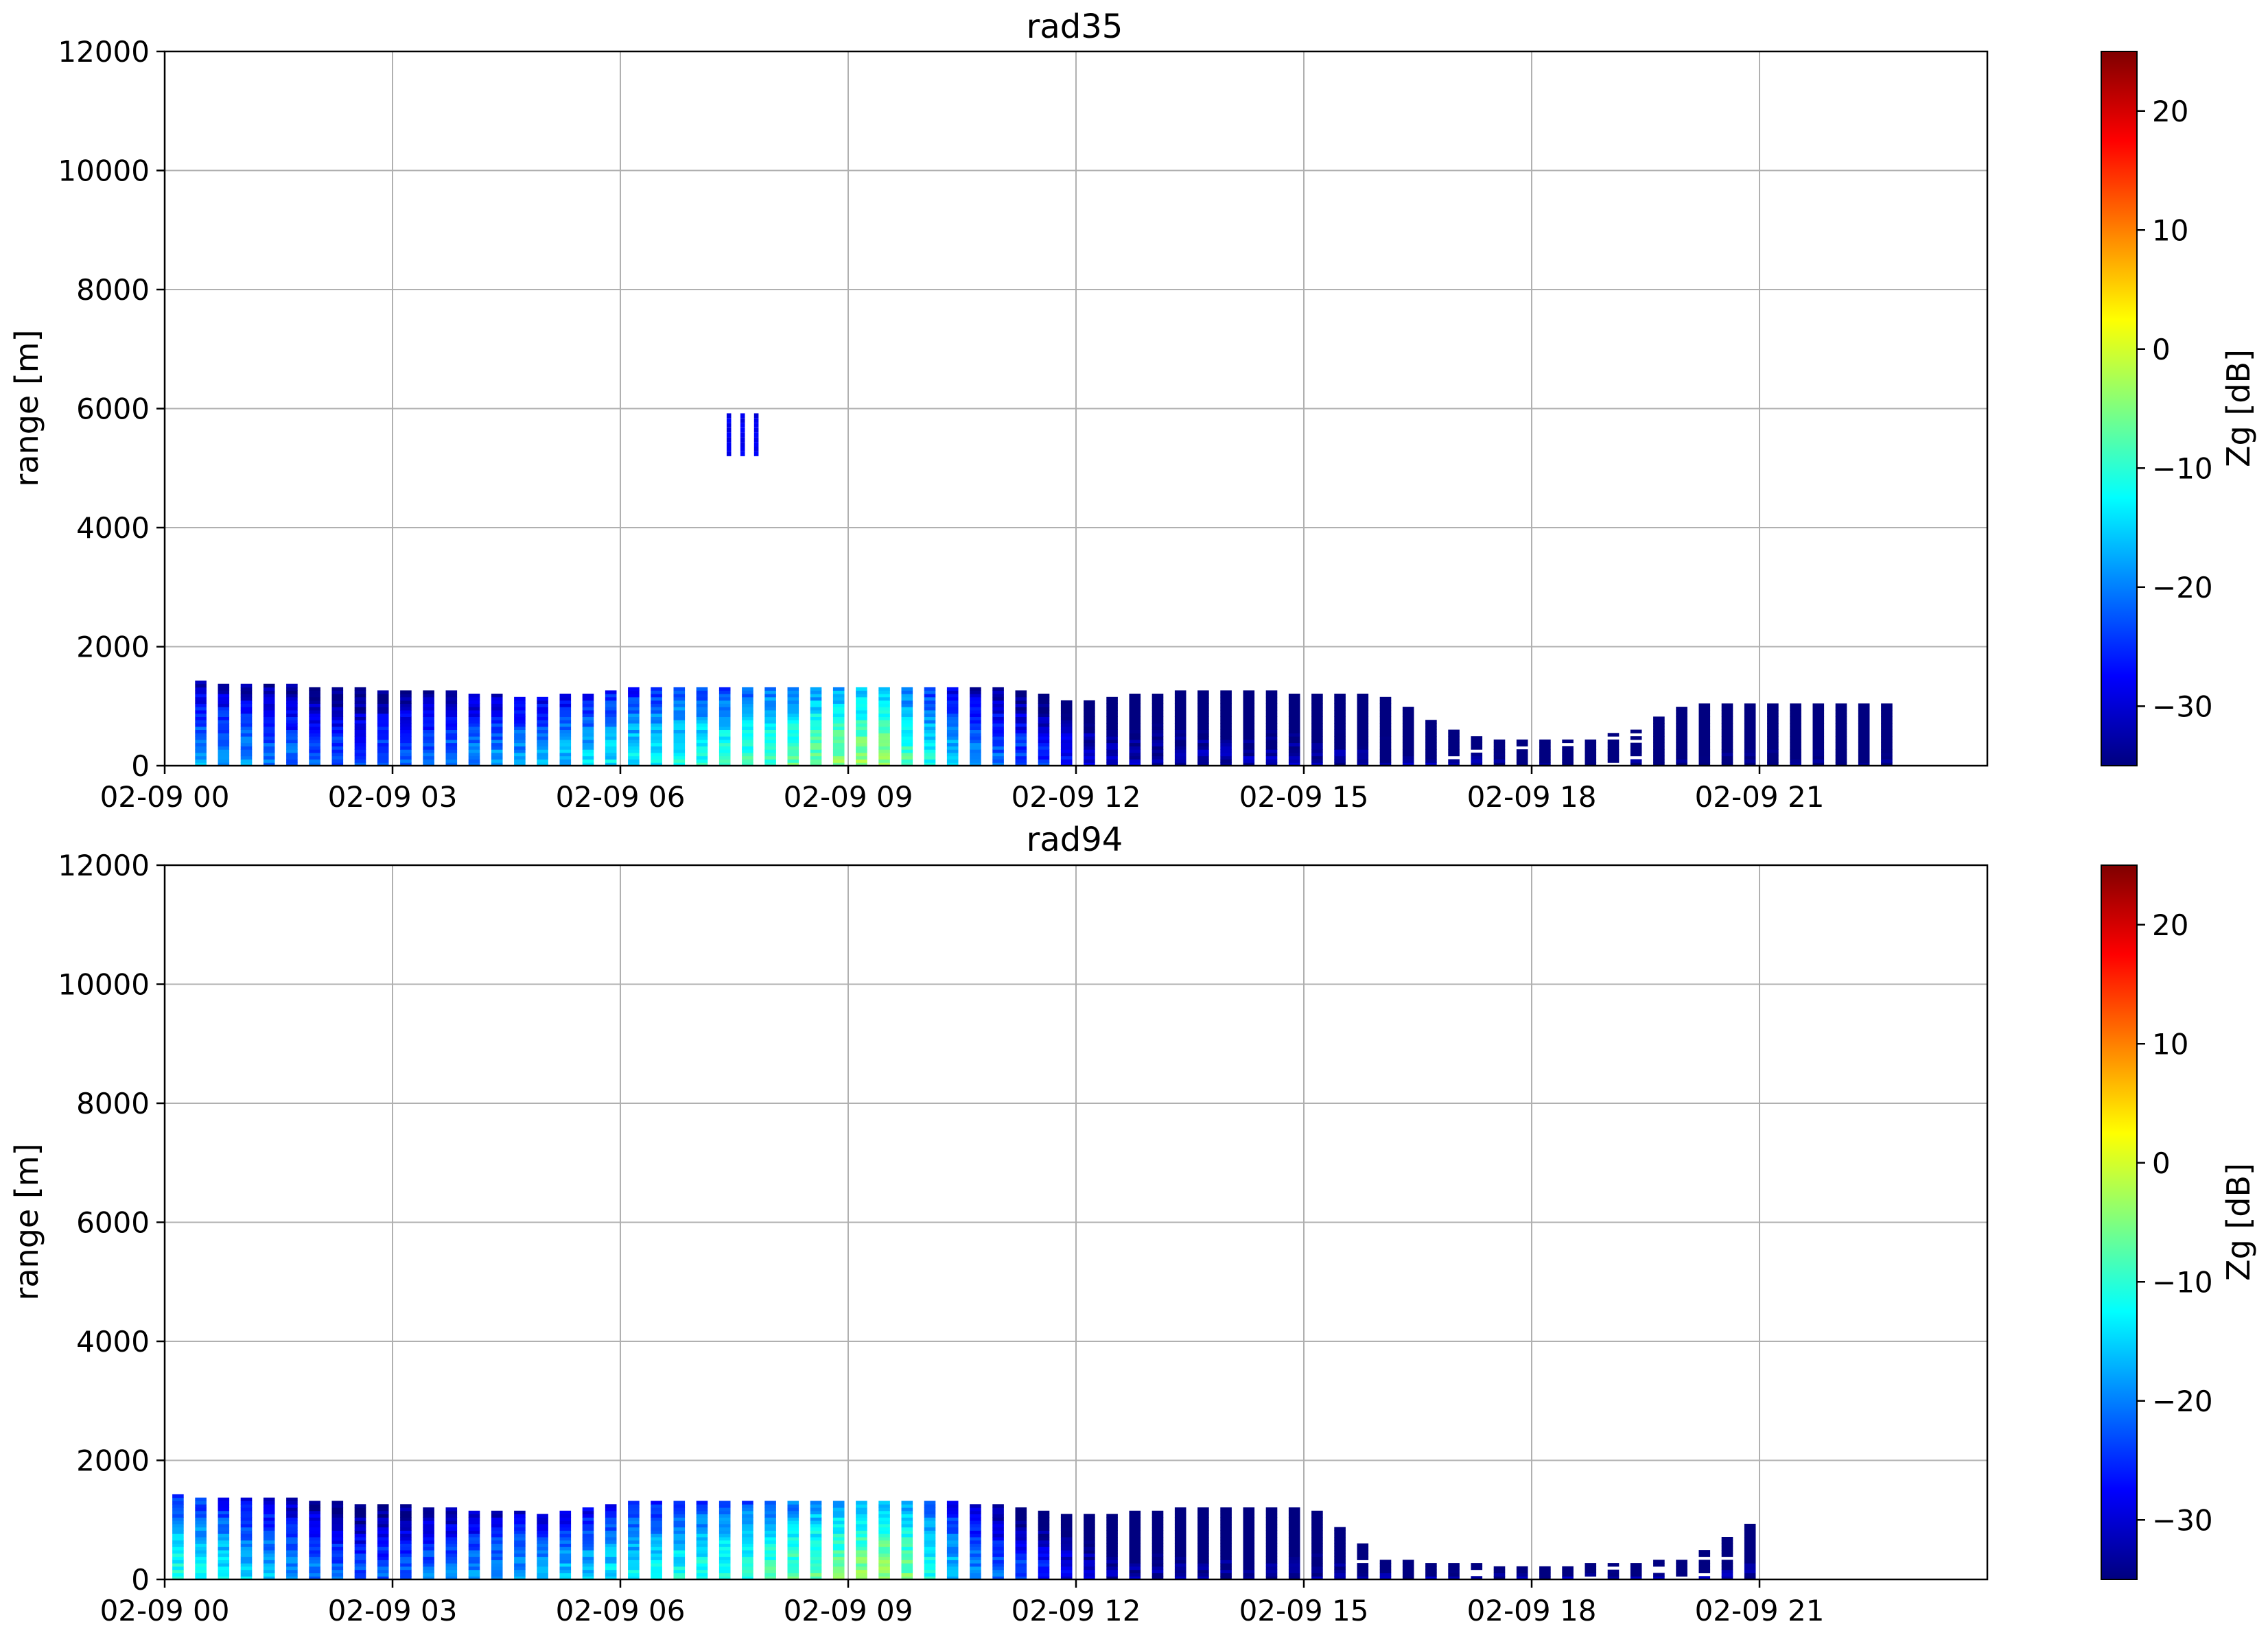 Image resolution: width=2268 pixels, height=1635 pixels. What do you see at coordinates (111, 409) in the screenshot?
I see `y-axis: 020004000600080001000012000` at bounding box center [111, 409].